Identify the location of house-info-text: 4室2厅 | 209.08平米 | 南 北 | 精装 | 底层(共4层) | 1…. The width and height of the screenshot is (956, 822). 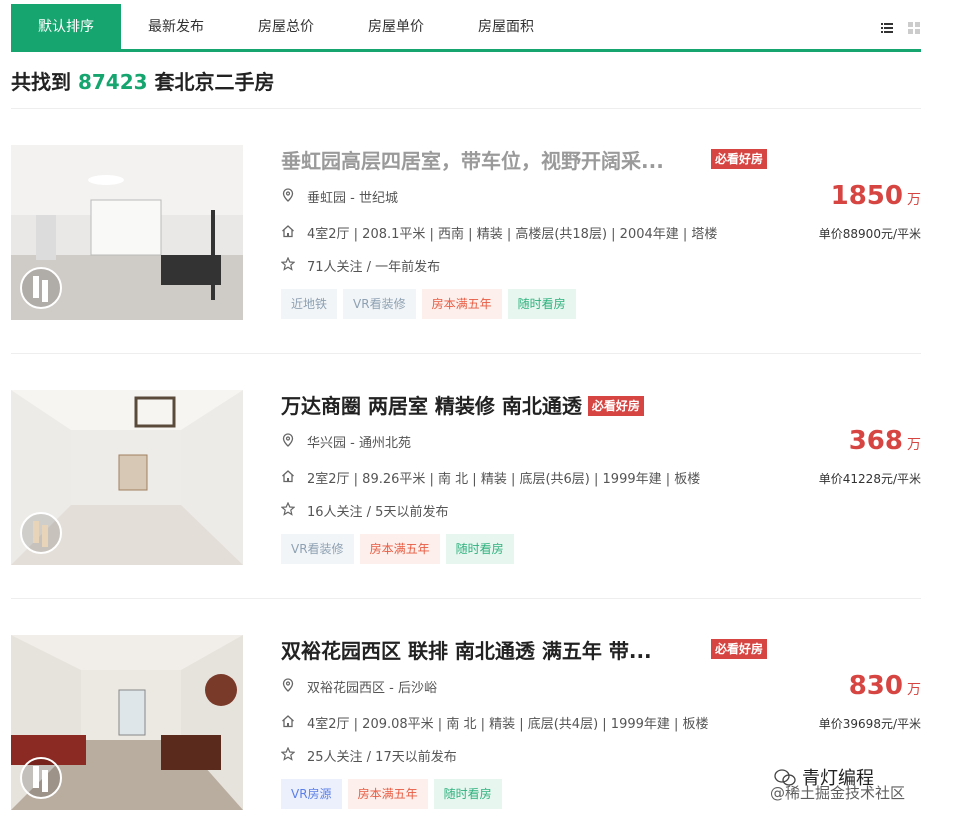
(508, 724).